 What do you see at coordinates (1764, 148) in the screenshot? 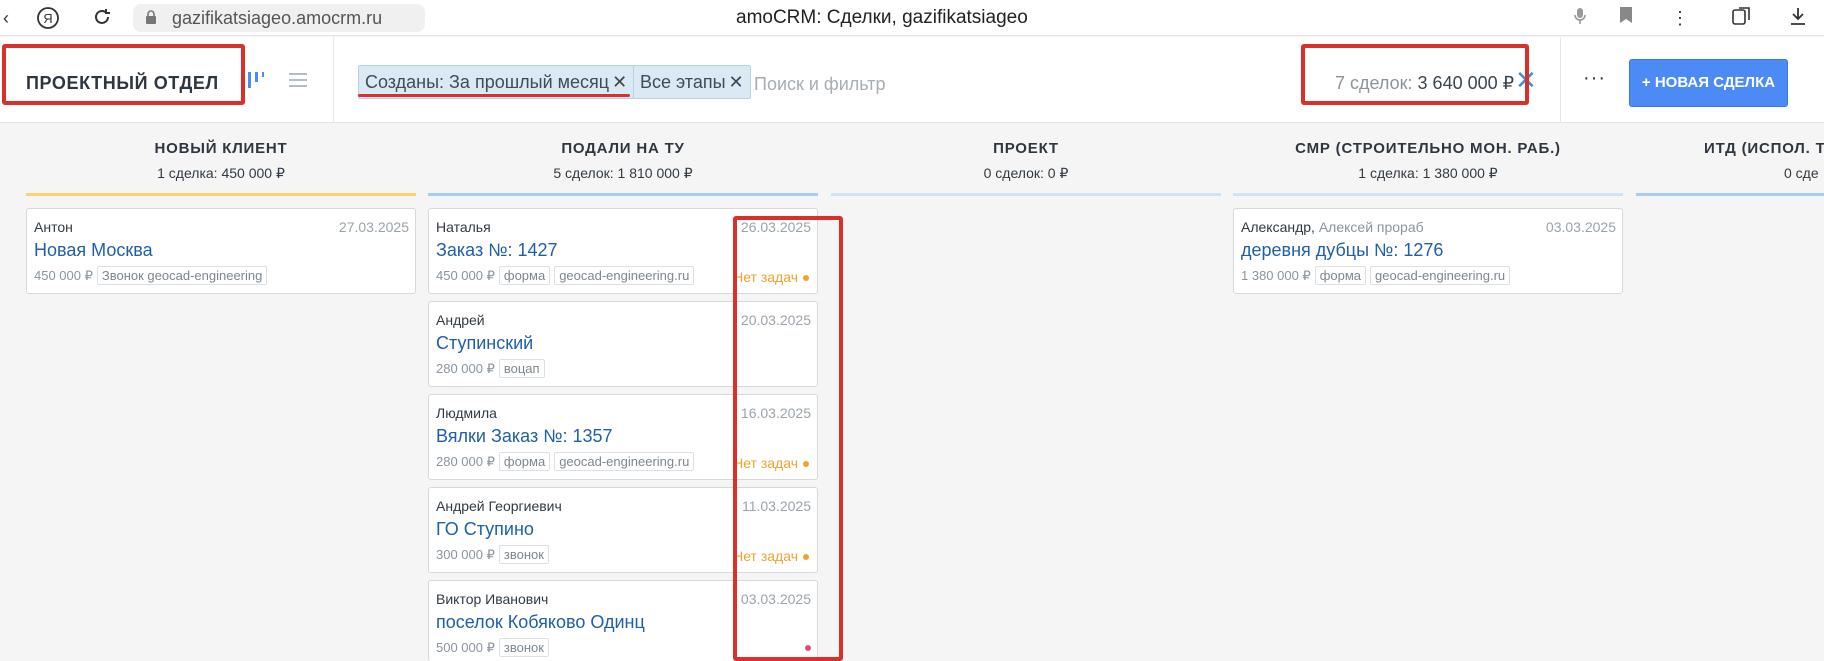
I see `column-title: ИТД (ИСПОЛ. Т` at bounding box center [1764, 148].